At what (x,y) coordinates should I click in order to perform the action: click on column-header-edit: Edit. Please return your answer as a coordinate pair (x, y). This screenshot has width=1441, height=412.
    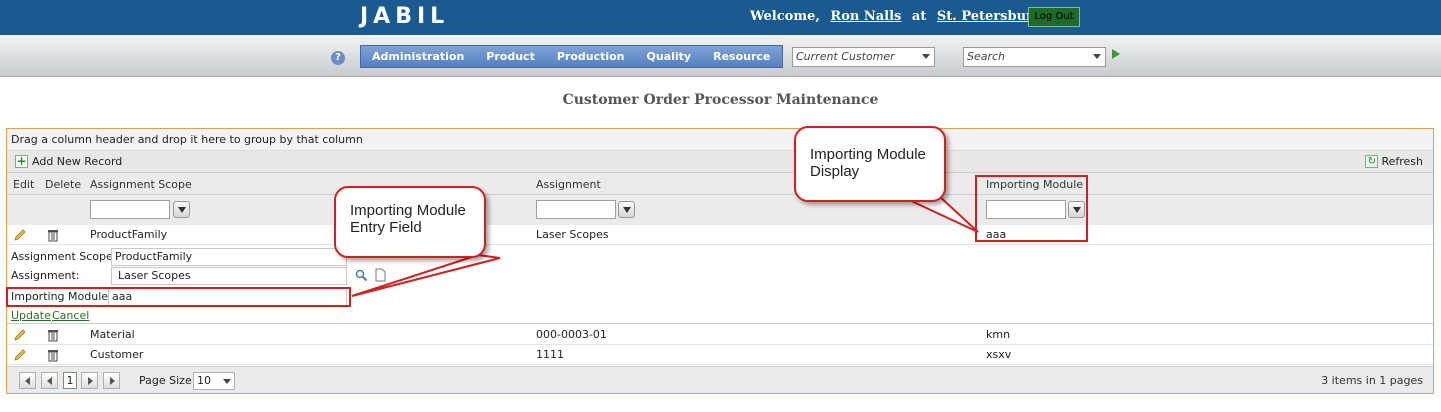
    Looking at the image, I should click on (23, 184).